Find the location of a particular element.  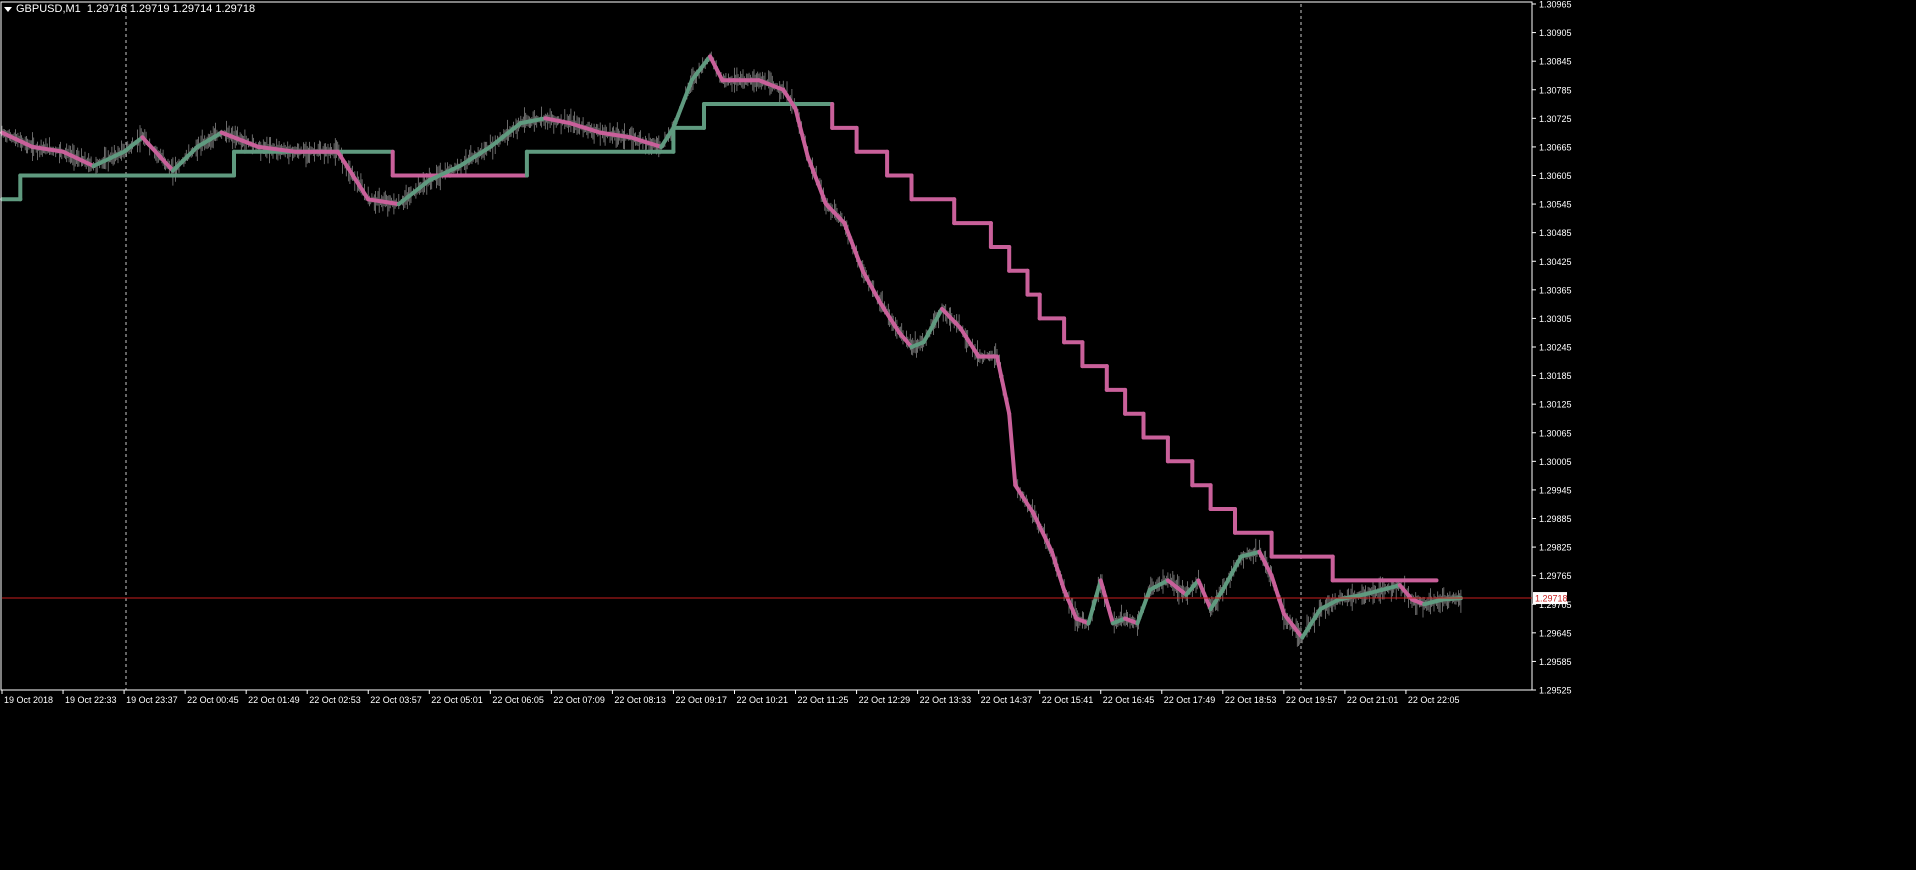

y-tick-label: 1.30185 is located at coordinates (1555, 376).